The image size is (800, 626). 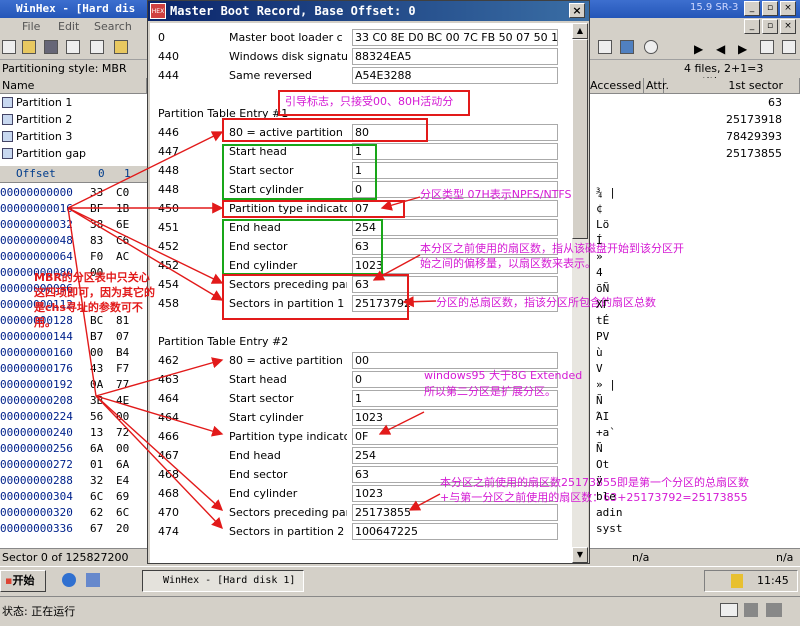 What do you see at coordinates (75, 465) in the screenshot?
I see `hex-row: 00000000272 01 6A` at bounding box center [75, 465].